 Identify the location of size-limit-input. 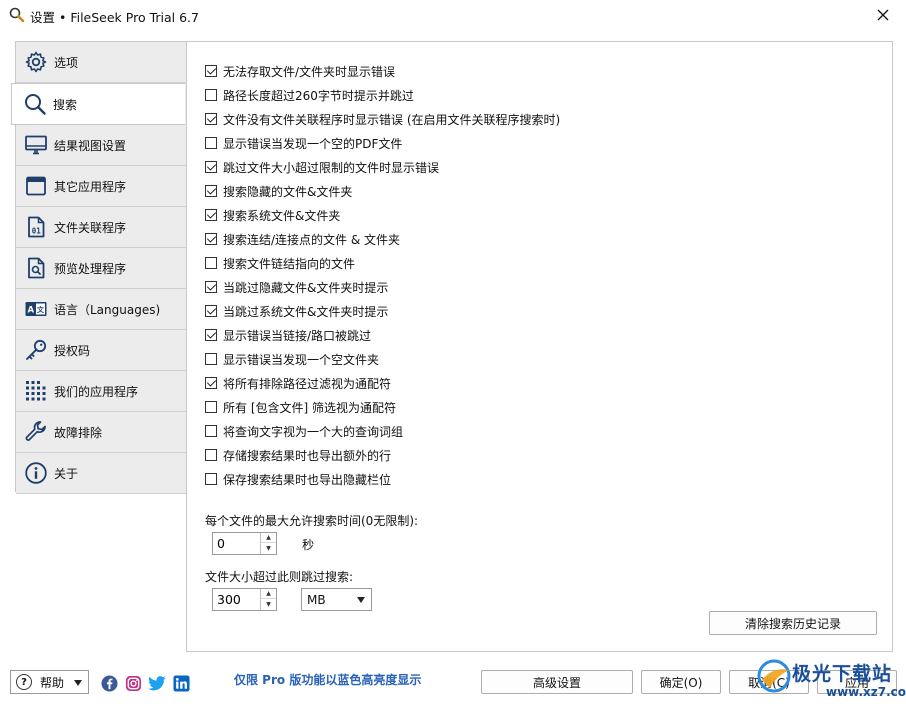
(237, 599).